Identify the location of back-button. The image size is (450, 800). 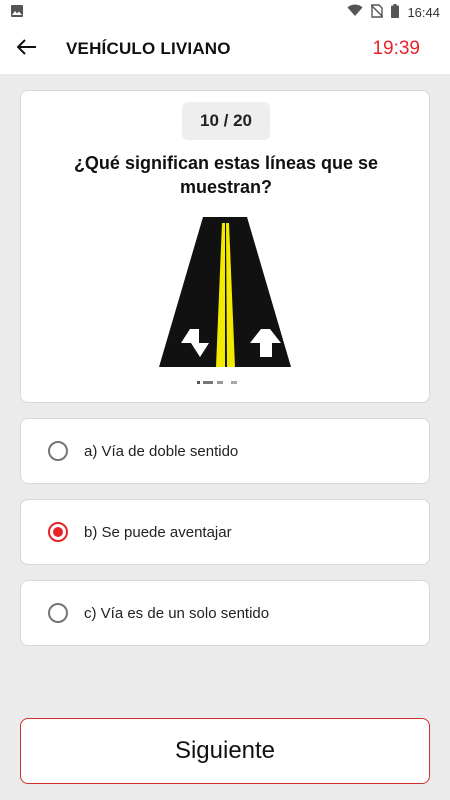
(27, 49).